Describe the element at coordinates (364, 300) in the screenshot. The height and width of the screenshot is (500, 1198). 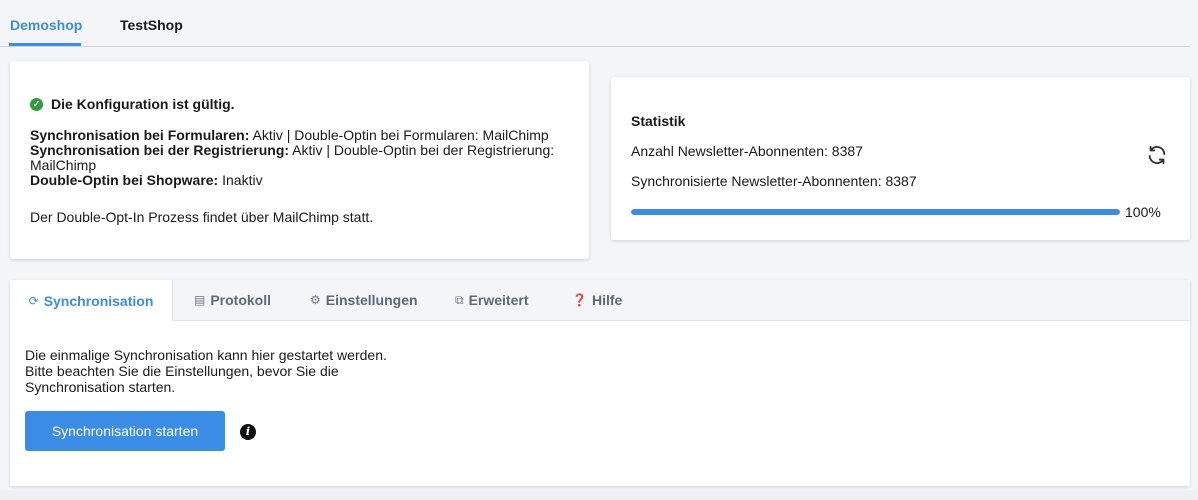
I see `tab-einstellungen: ⚙ Einstellungen` at that location.